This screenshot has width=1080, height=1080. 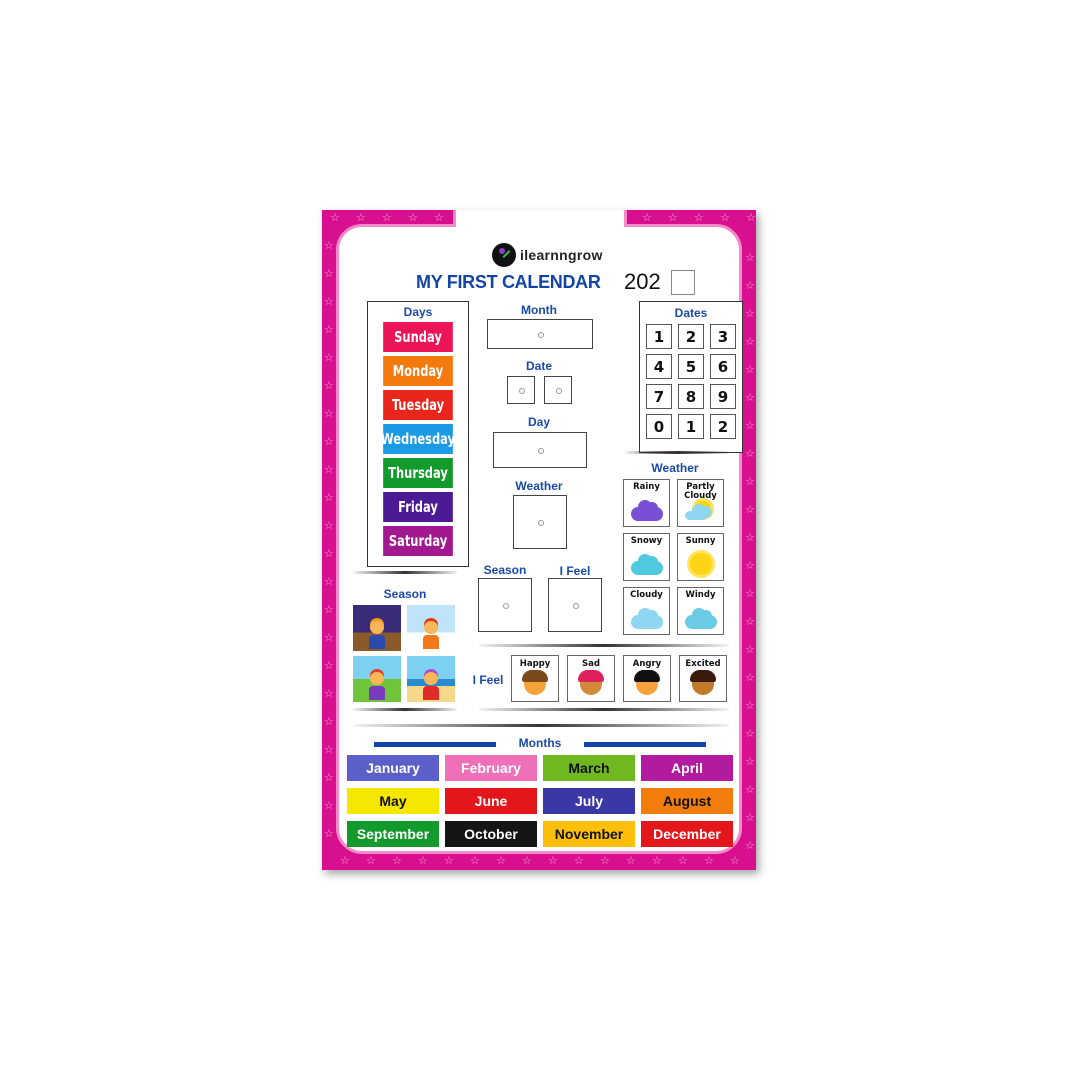 I want to click on months-heading: Months, so click(x=540, y=743).